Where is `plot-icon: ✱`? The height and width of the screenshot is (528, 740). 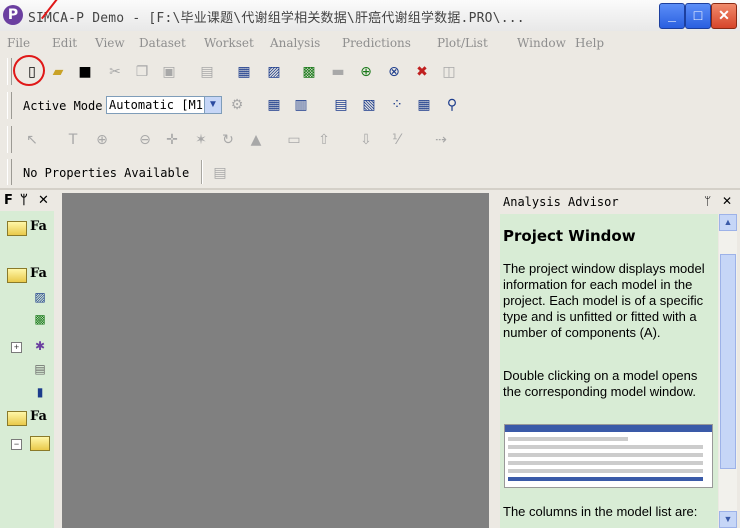
plot-icon: ✱ is located at coordinates (40, 346).